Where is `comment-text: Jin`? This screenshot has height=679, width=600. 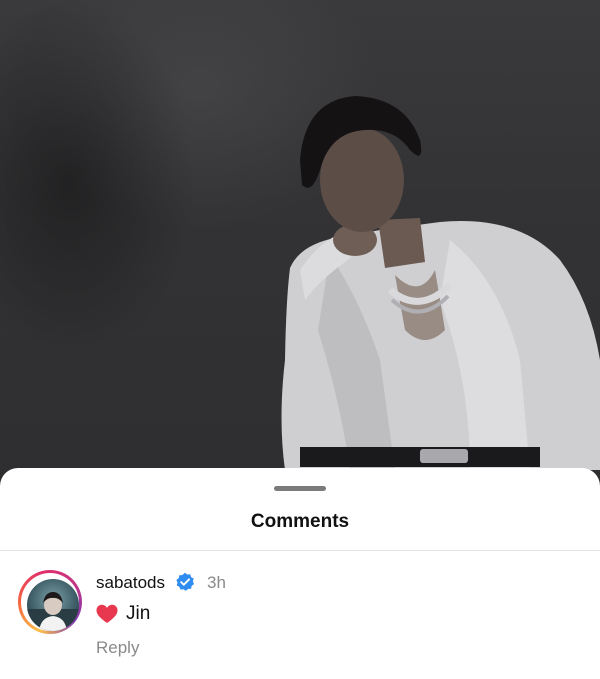 comment-text: Jin is located at coordinates (138, 613).